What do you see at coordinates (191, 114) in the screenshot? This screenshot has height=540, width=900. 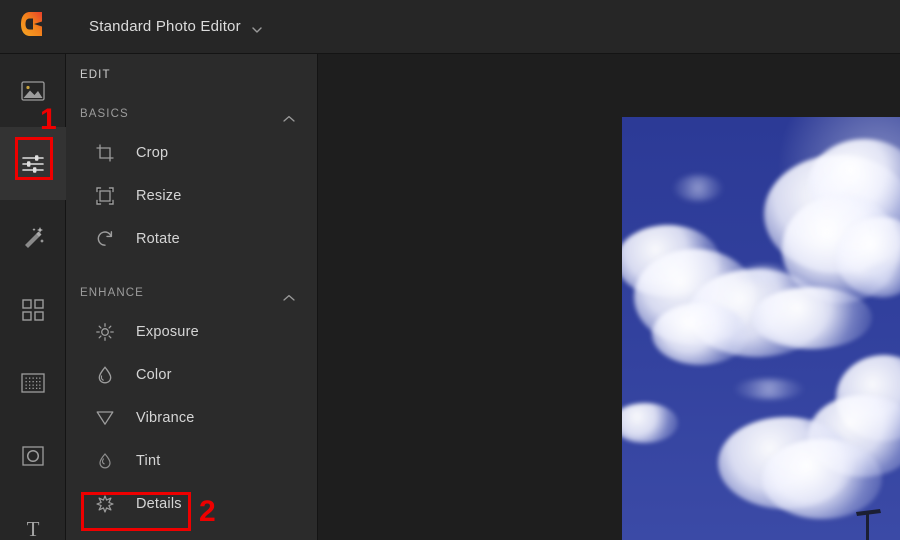 I see `section-header-basics: BASICS` at bounding box center [191, 114].